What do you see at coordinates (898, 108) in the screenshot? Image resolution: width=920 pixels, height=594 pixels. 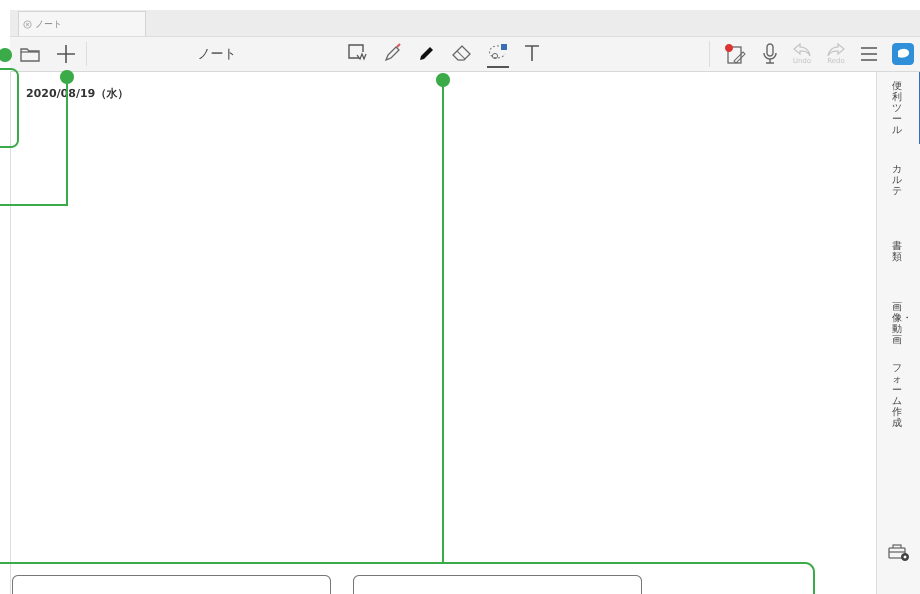 I see `side-tab: 便利ツール` at bounding box center [898, 108].